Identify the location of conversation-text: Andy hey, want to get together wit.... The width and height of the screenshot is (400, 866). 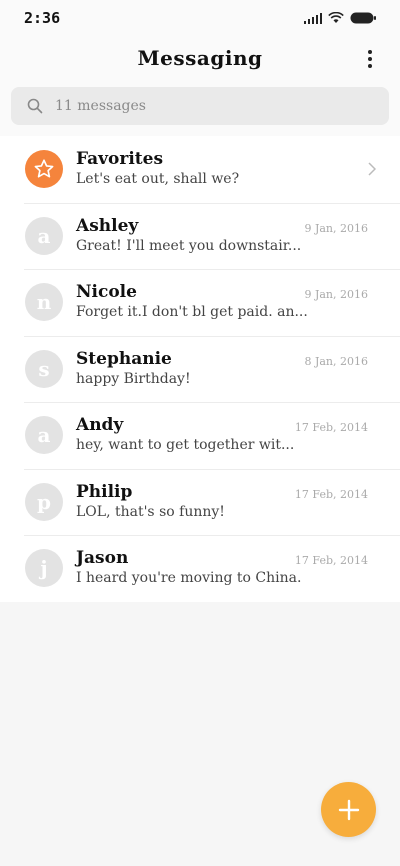
(223, 434).